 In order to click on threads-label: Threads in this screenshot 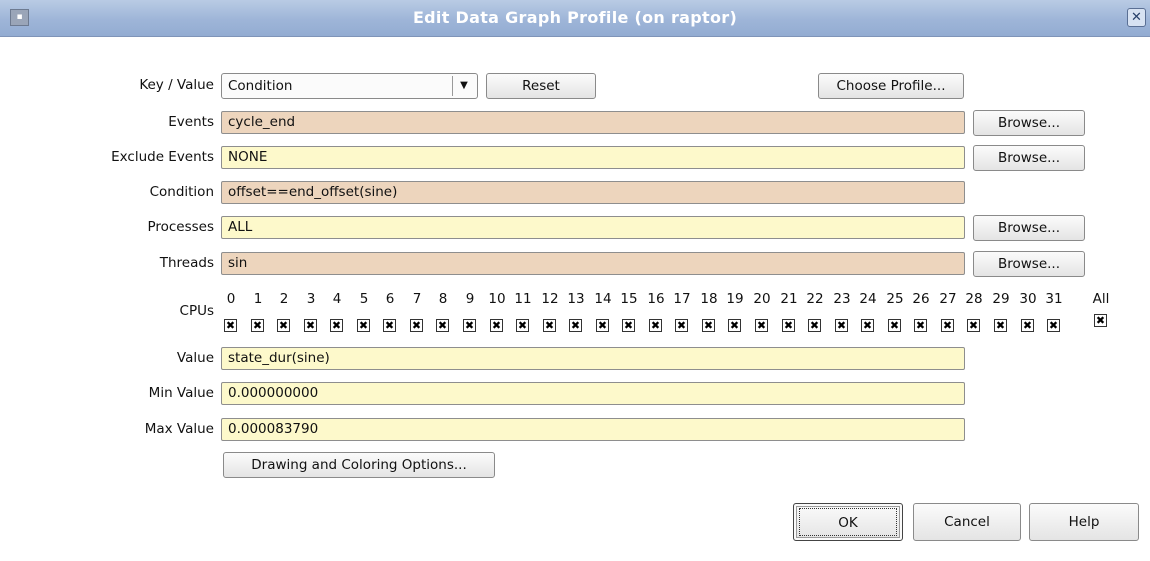, I will do `click(186, 263)`.